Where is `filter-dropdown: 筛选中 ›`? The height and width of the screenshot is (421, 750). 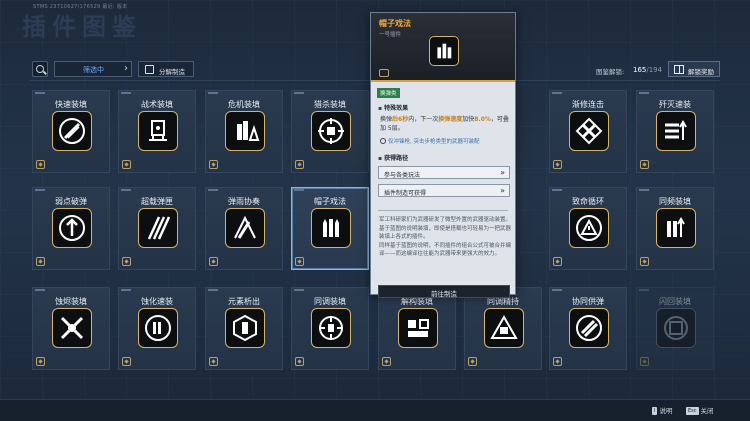 filter-dropdown: 筛选中 › is located at coordinates (93, 69).